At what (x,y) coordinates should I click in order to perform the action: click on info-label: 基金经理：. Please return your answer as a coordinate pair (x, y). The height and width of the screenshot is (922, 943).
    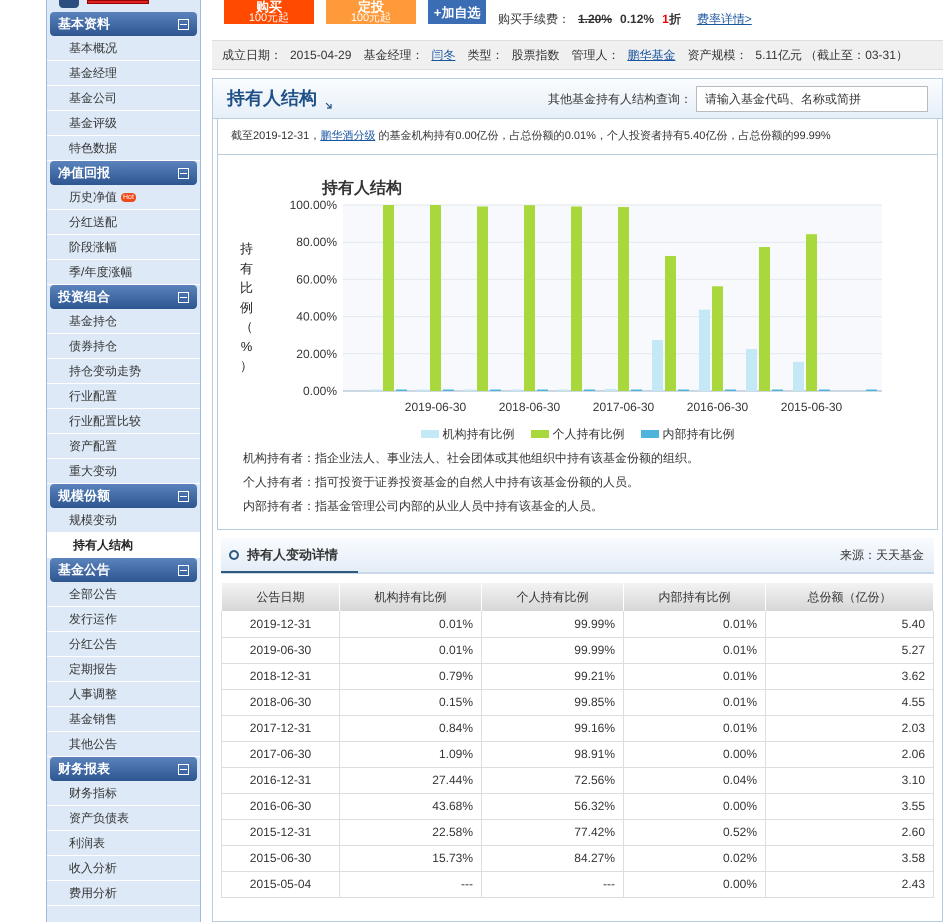
    Looking at the image, I should click on (393, 55).